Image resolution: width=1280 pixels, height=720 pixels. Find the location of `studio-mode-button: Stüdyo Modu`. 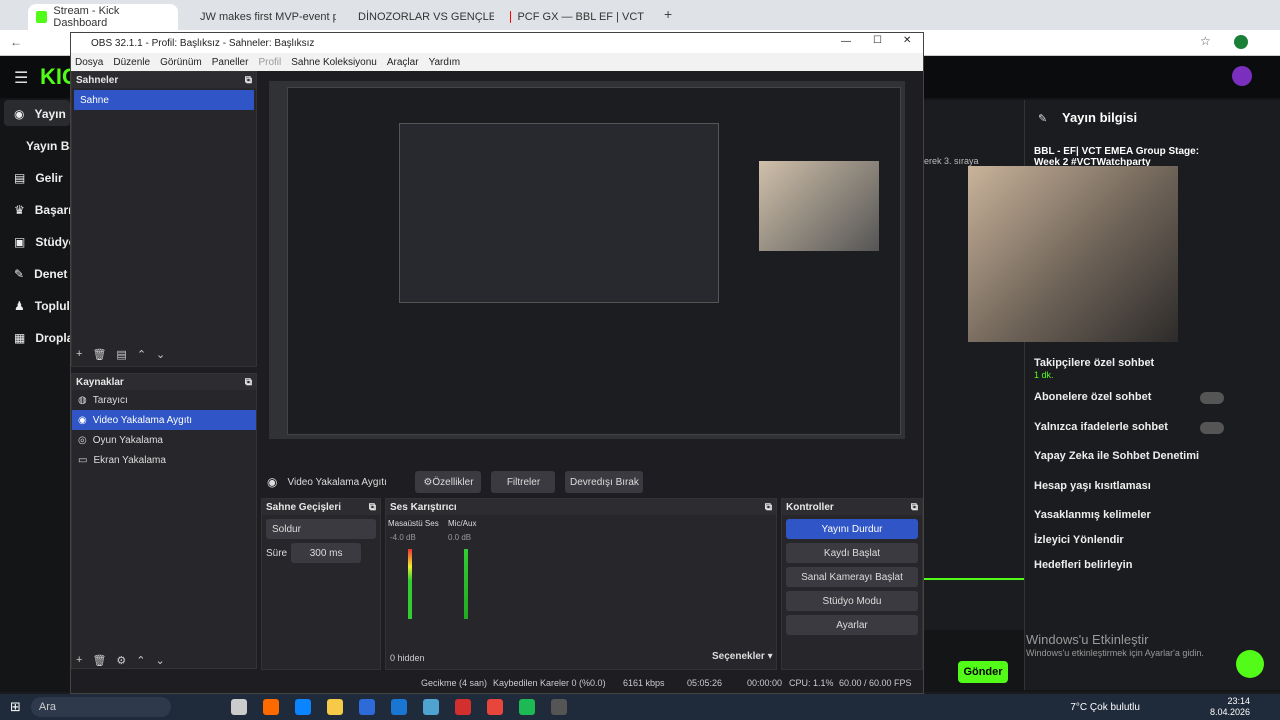

studio-mode-button: Stüdyo Modu is located at coordinates (852, 601).